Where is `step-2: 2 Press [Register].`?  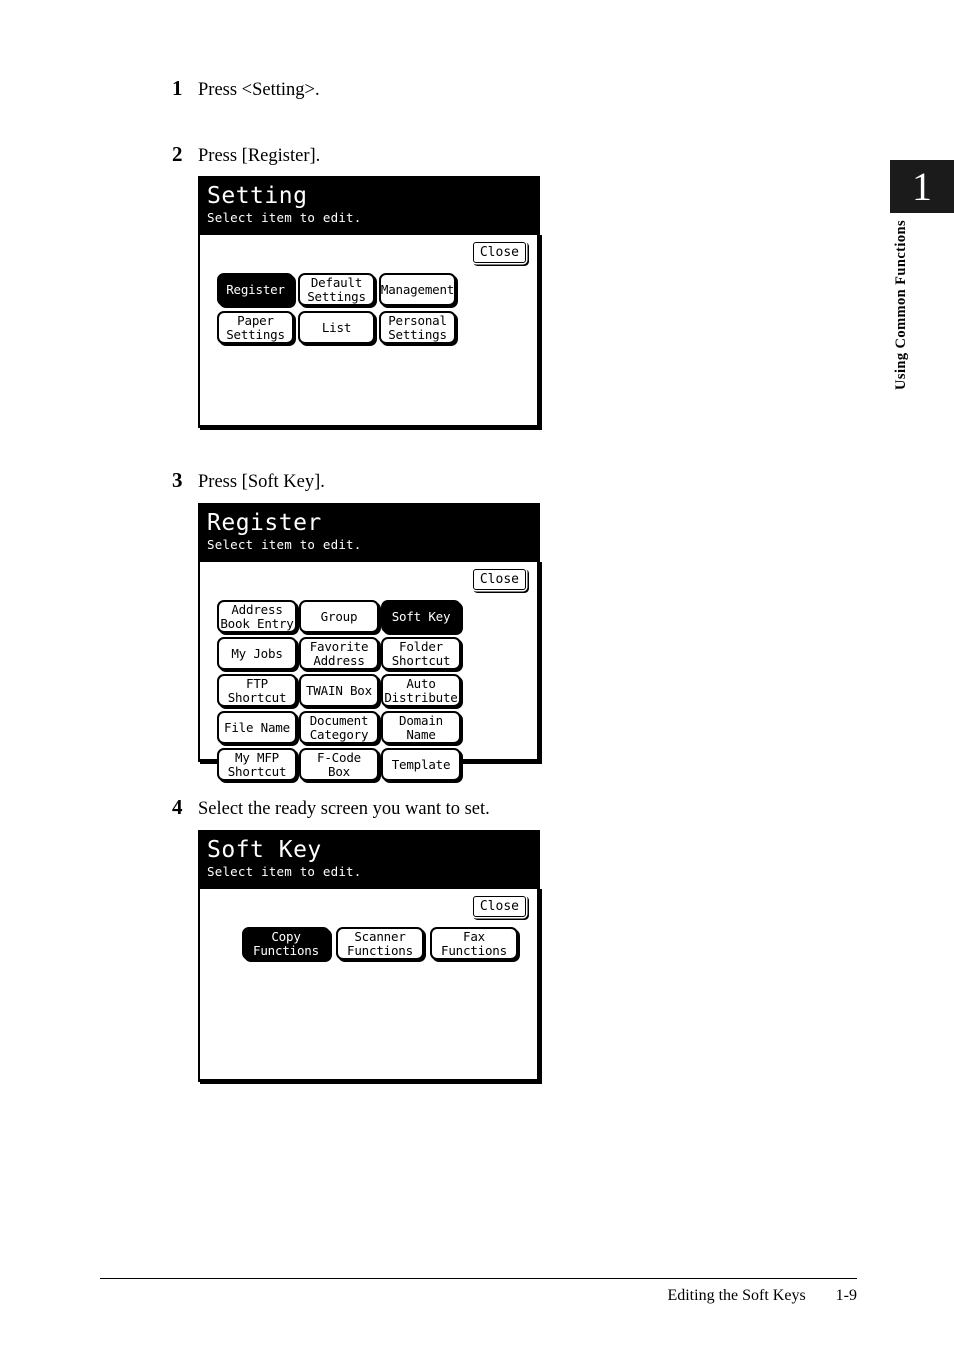 step-2: 2 Press [Register]. is located at coordinates (246, 154).